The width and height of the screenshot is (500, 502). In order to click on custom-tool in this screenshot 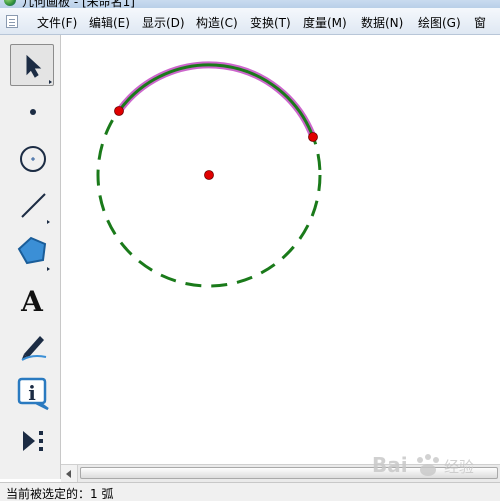, I will do `click(33, 441)`.